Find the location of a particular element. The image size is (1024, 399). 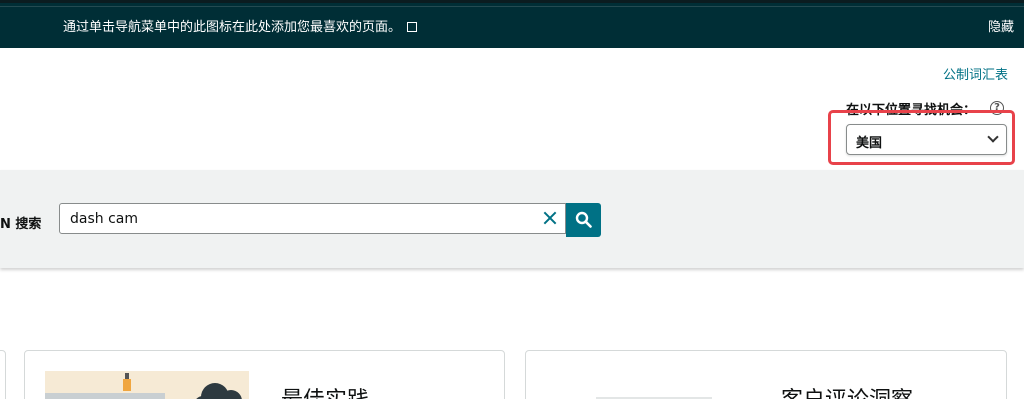

hide-button: 隐藏 is located at coordinates (1001, 28).